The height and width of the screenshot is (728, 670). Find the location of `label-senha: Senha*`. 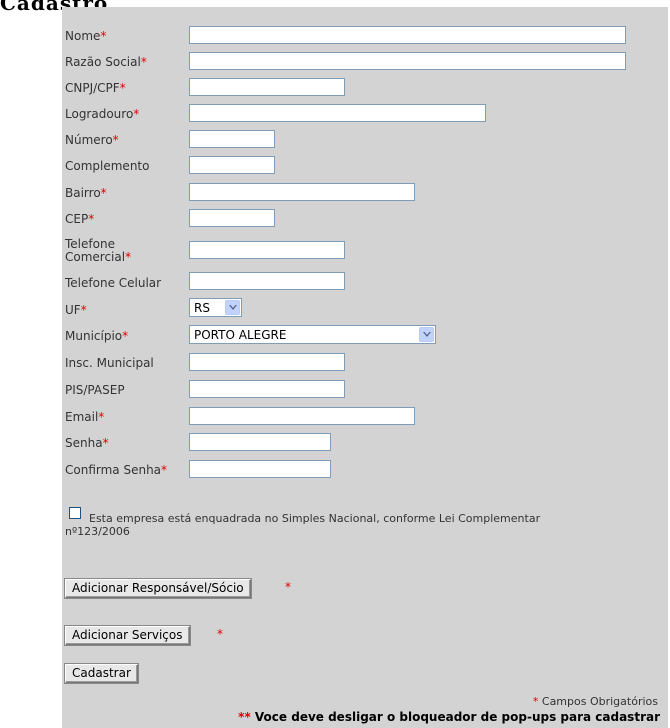

label-senha: Senha* is located at coordinates (87, 443).